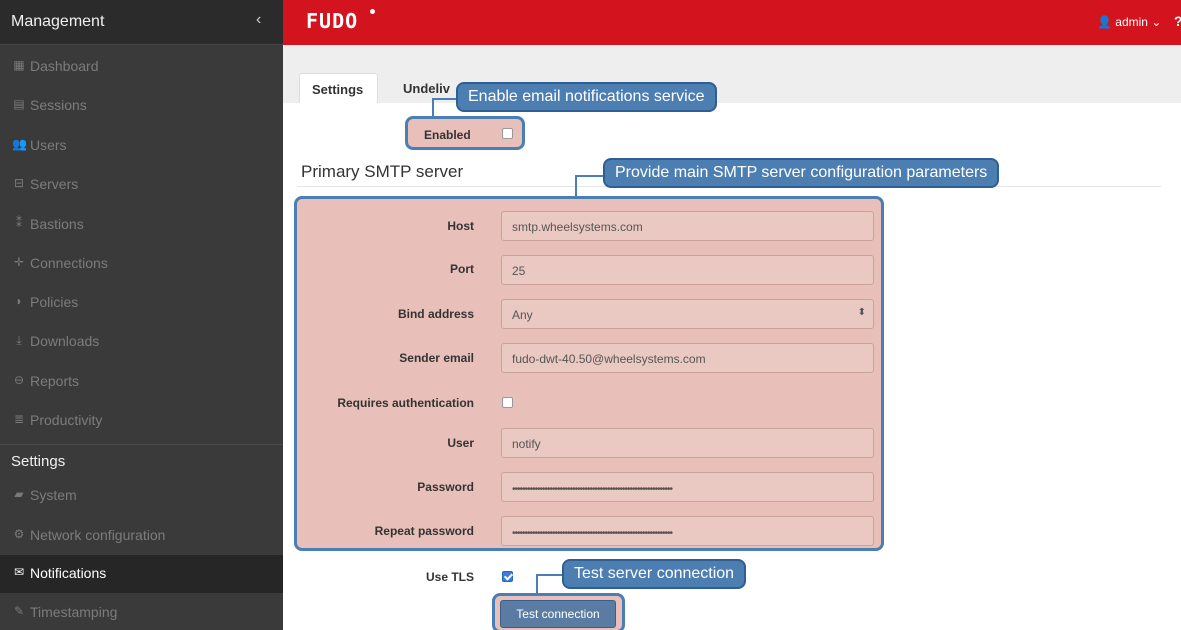 The width and height of the screenshot is (1181, 630). I want to click on gear-icon: ⚙, so click(19, 534).